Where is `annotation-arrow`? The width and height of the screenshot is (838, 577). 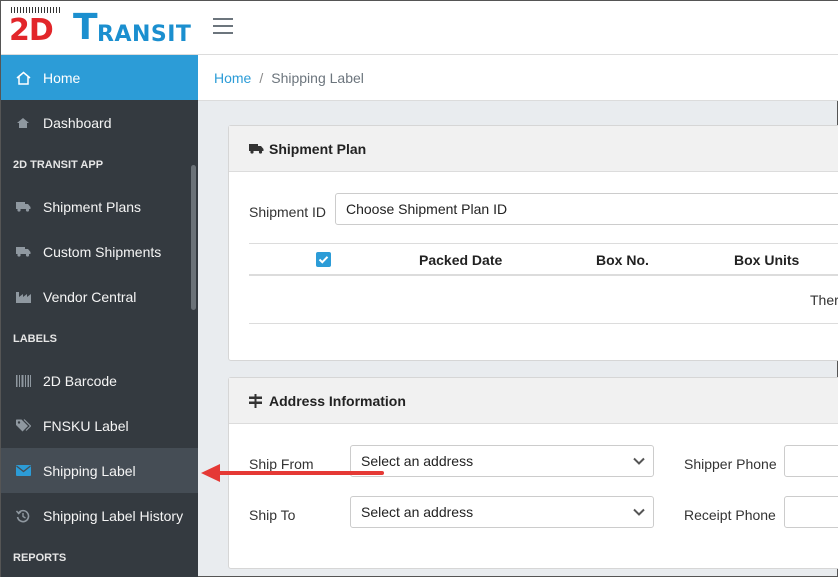 annotation-arrow is located at coordinates (292, 473).